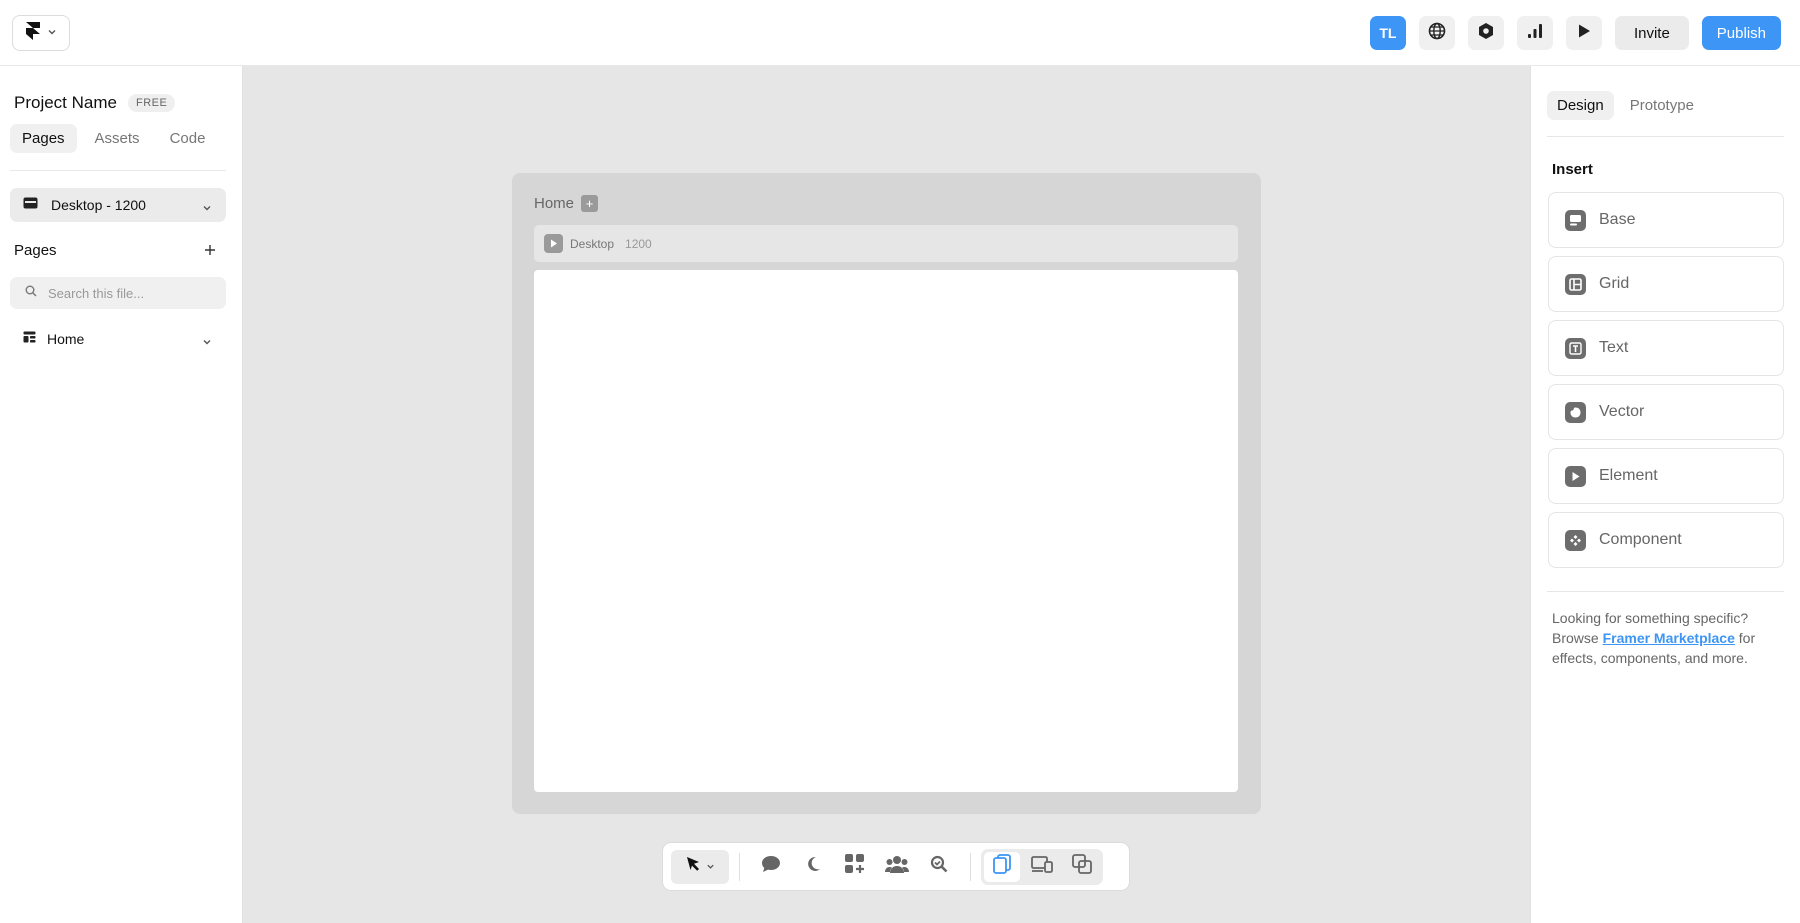  Describe the element at coordinates (886, 243) in the screenshot. I see `breakpoint-bar: Desktop 1200` at that location.